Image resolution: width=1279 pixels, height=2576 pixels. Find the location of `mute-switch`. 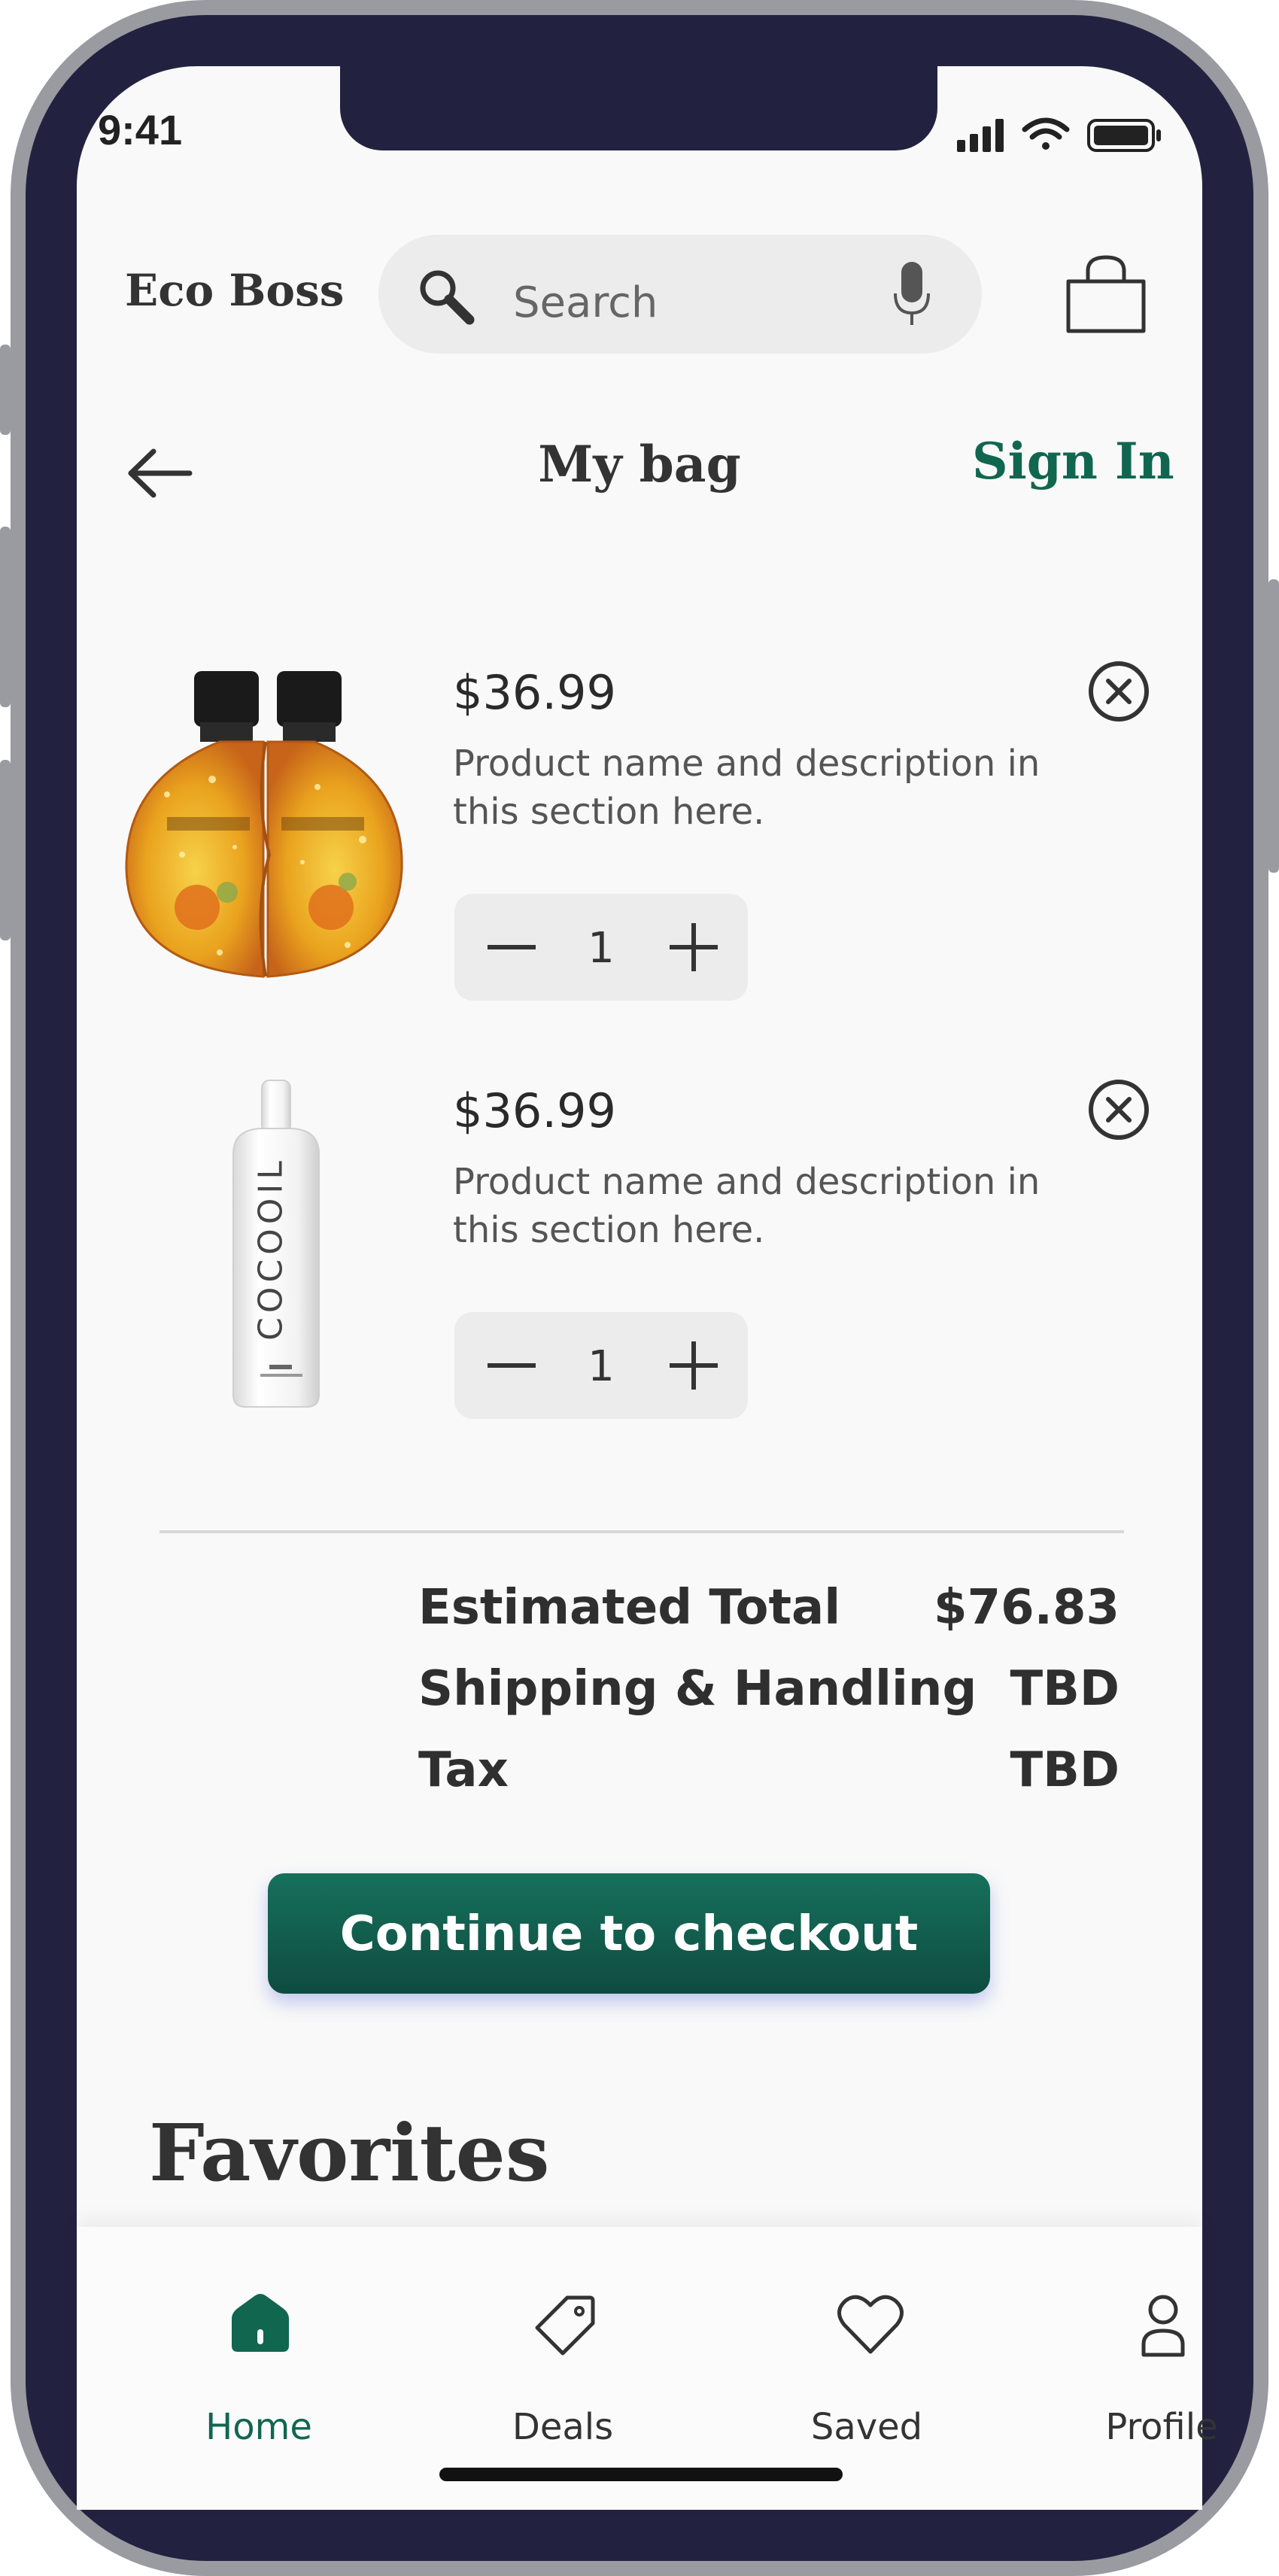

mute-switch is located at coordinates (5, 390).